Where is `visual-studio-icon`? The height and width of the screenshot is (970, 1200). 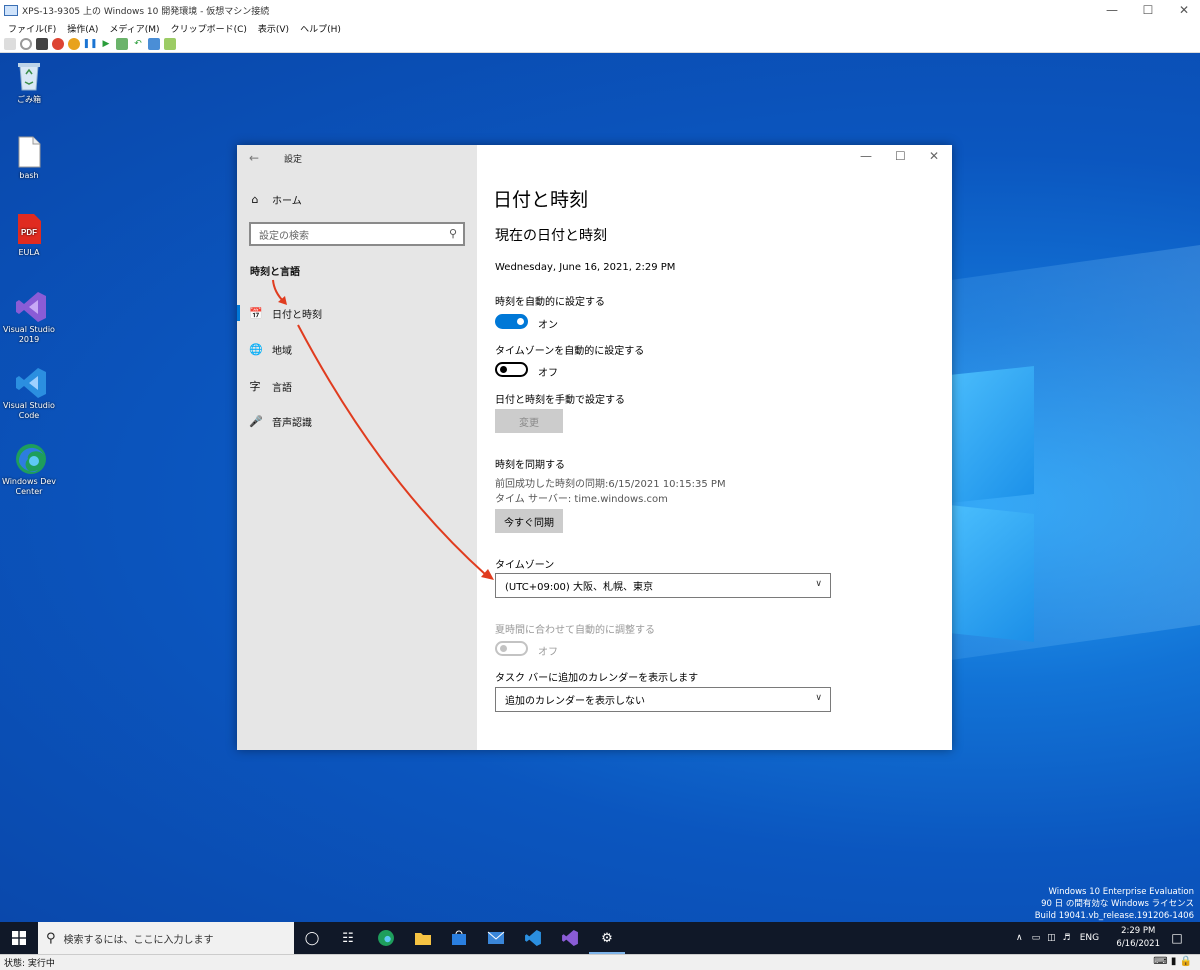 visual-studio-icon is located at coordinates (570, 938).